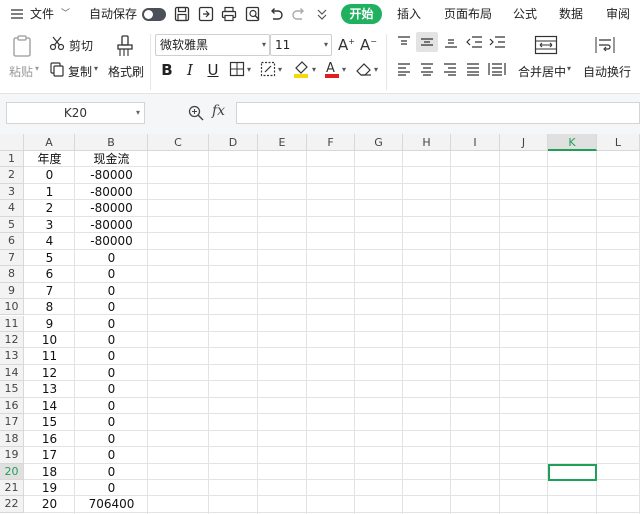 The width and height of the screenshot is (640, 514). I want to click on decrease-indent-icon, so click(474, 43).